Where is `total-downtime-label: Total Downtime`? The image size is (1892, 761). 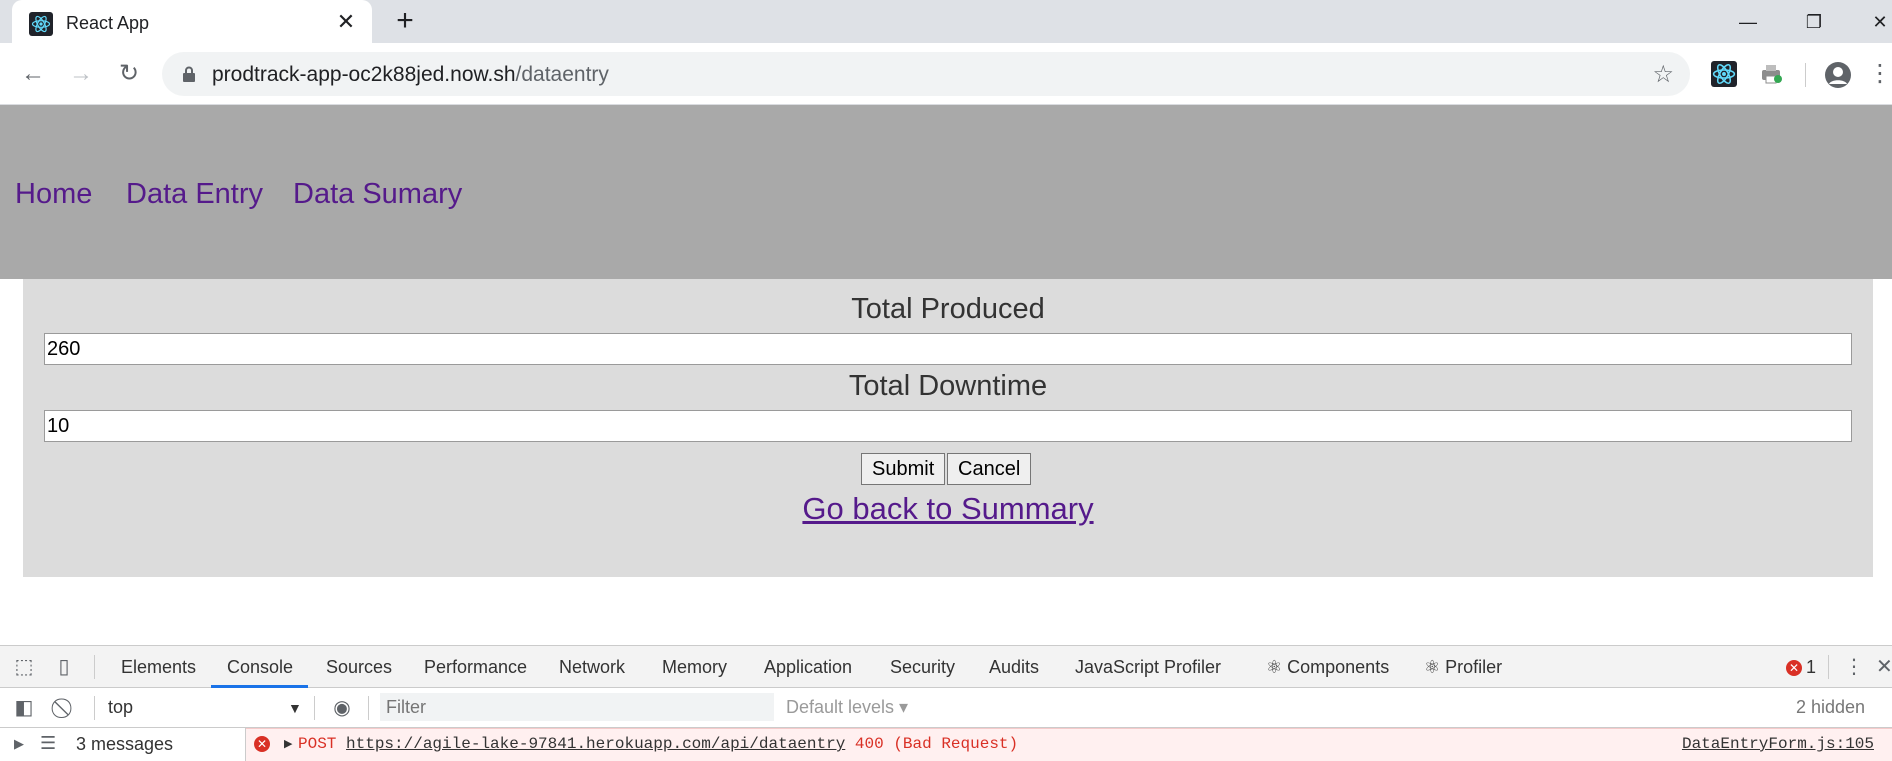 total-downtime-label: Total Downtime is located at coordinates (948, 386).